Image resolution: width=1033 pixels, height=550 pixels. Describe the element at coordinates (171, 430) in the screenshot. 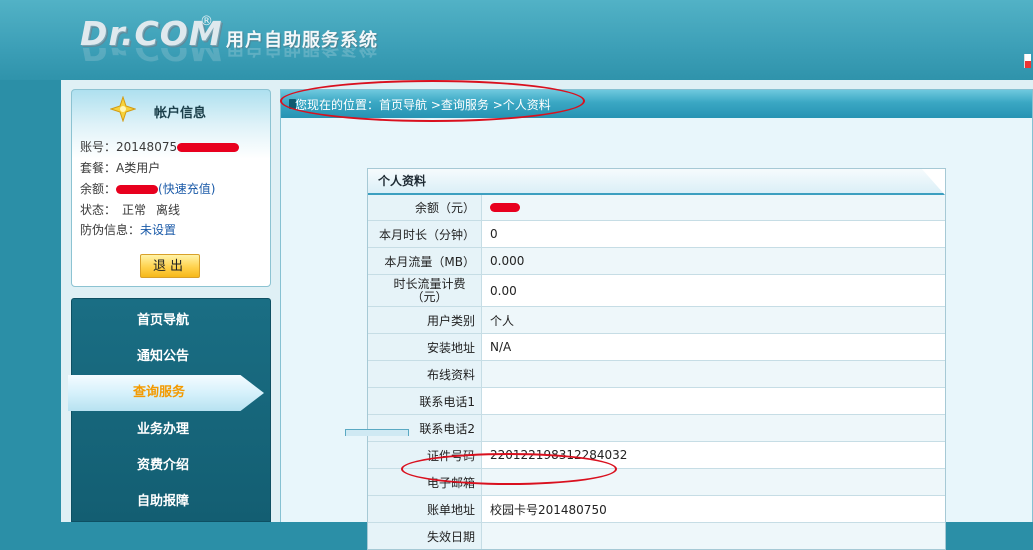

I see `nav-item-business: 业务办理` at that location.